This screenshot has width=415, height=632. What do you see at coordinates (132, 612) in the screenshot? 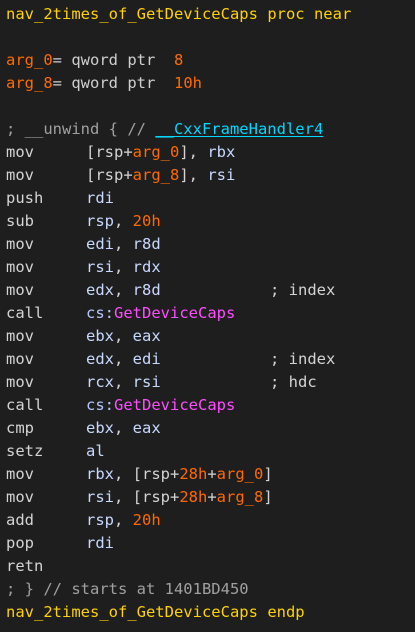
I see `endp-proc-name: nav_2times_of_GetDeviceCaps` at bounding box center [132, 612].